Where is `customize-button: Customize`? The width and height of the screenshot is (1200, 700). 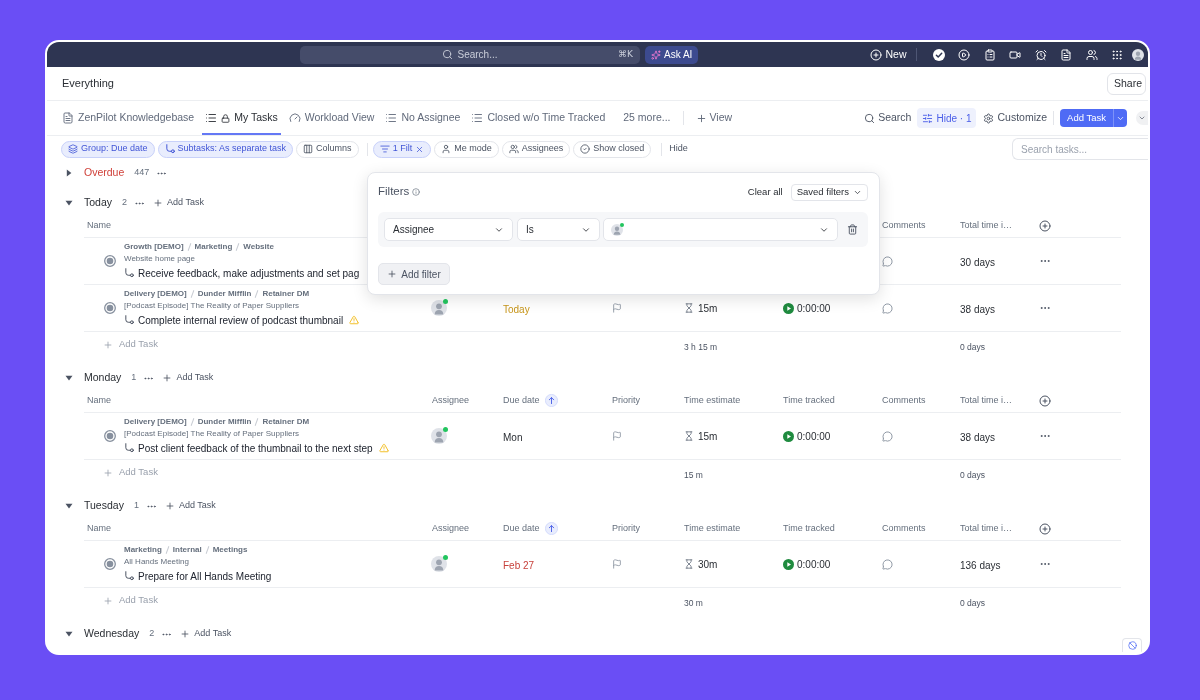 customize-button: Customize is located at coordinates (1015, 118).